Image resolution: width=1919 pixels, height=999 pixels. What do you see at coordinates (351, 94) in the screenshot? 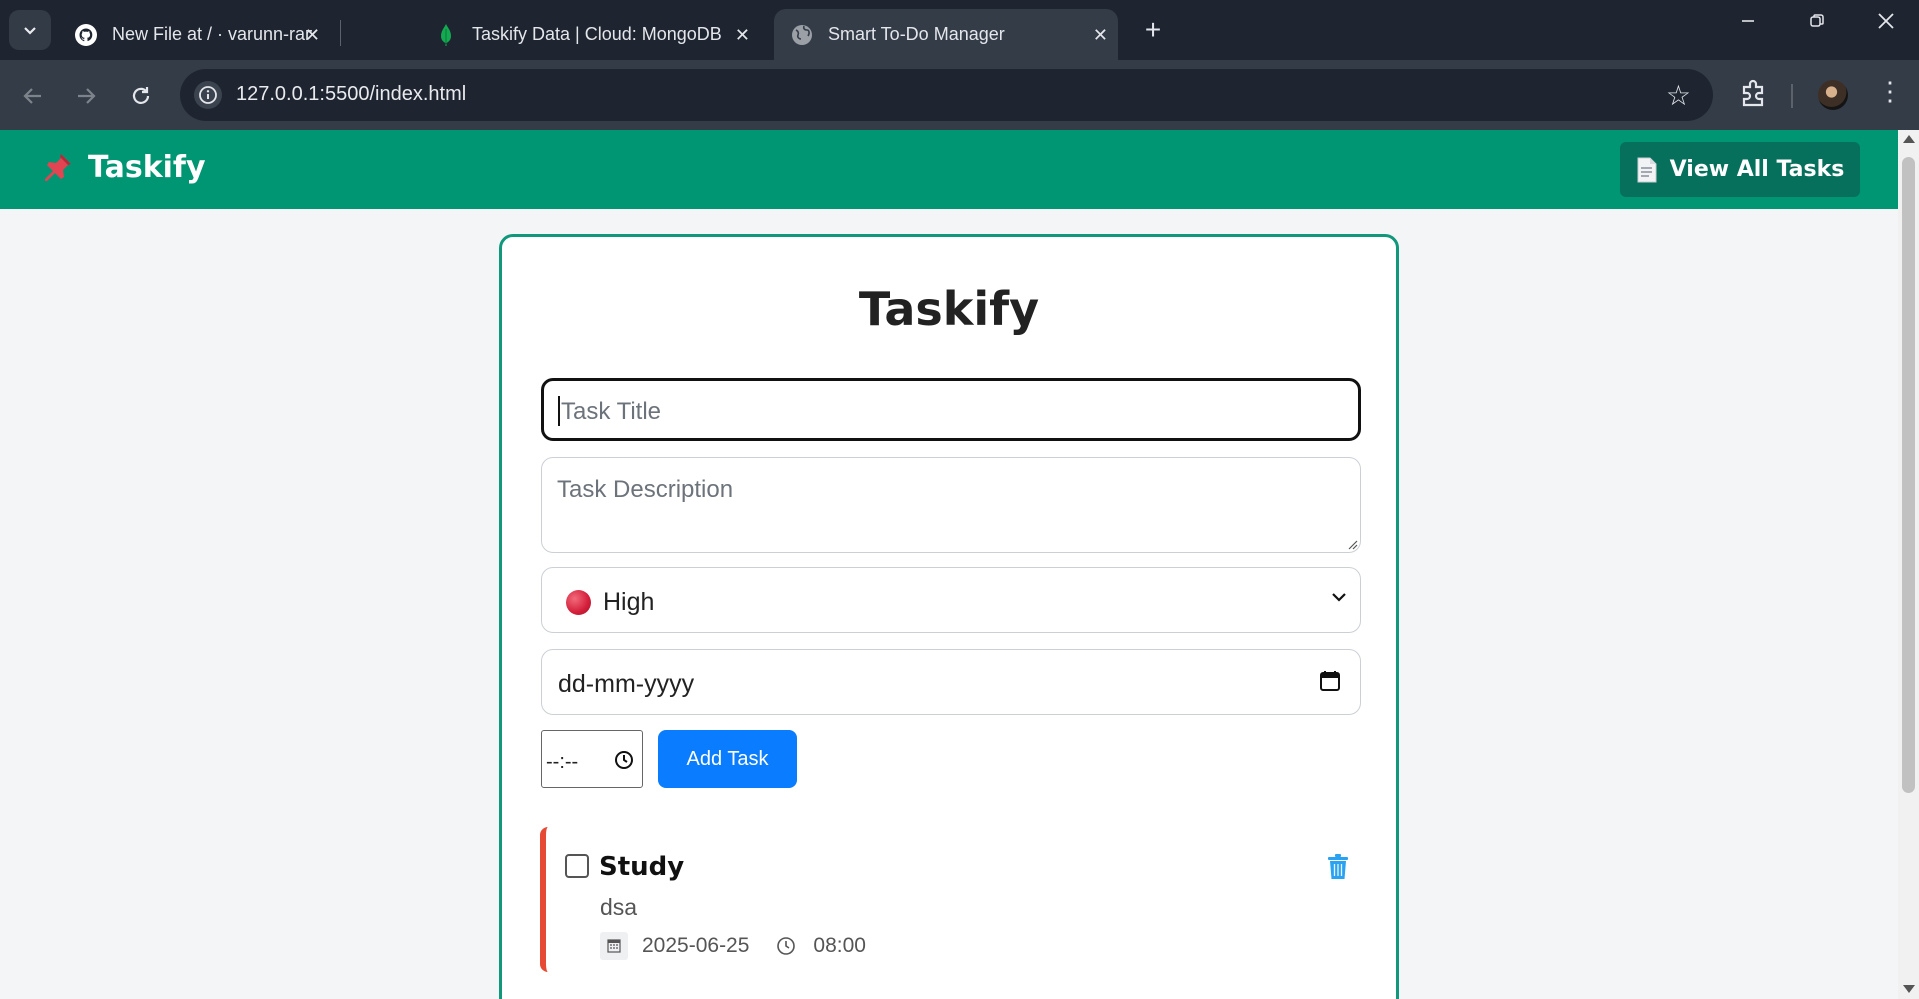
I see `url-text: 127.0.0.1:5500/index.html` at bounding box center [351, 94].